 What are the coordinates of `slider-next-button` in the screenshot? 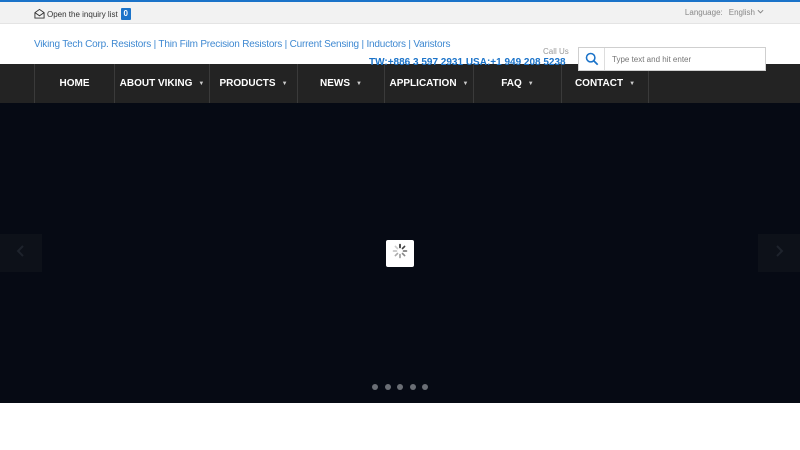 It's located at (779, 253).